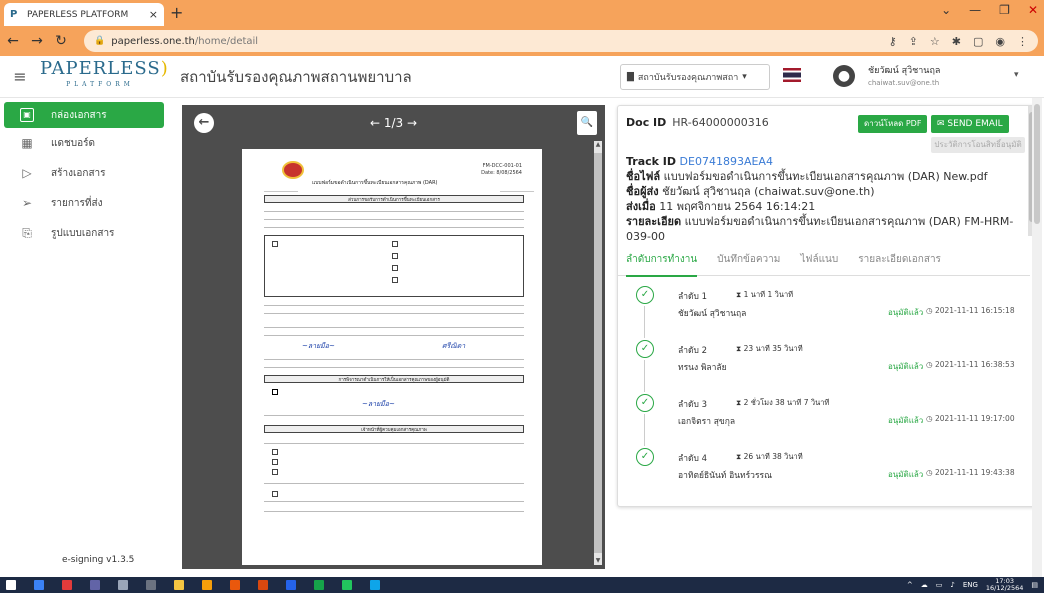  What do you see at coordinates (85, 233) in the screenshot?
I see `sidebar-item-templates: ⎘ รูปแบบเอกสาร` at bounding box center [85, 233].